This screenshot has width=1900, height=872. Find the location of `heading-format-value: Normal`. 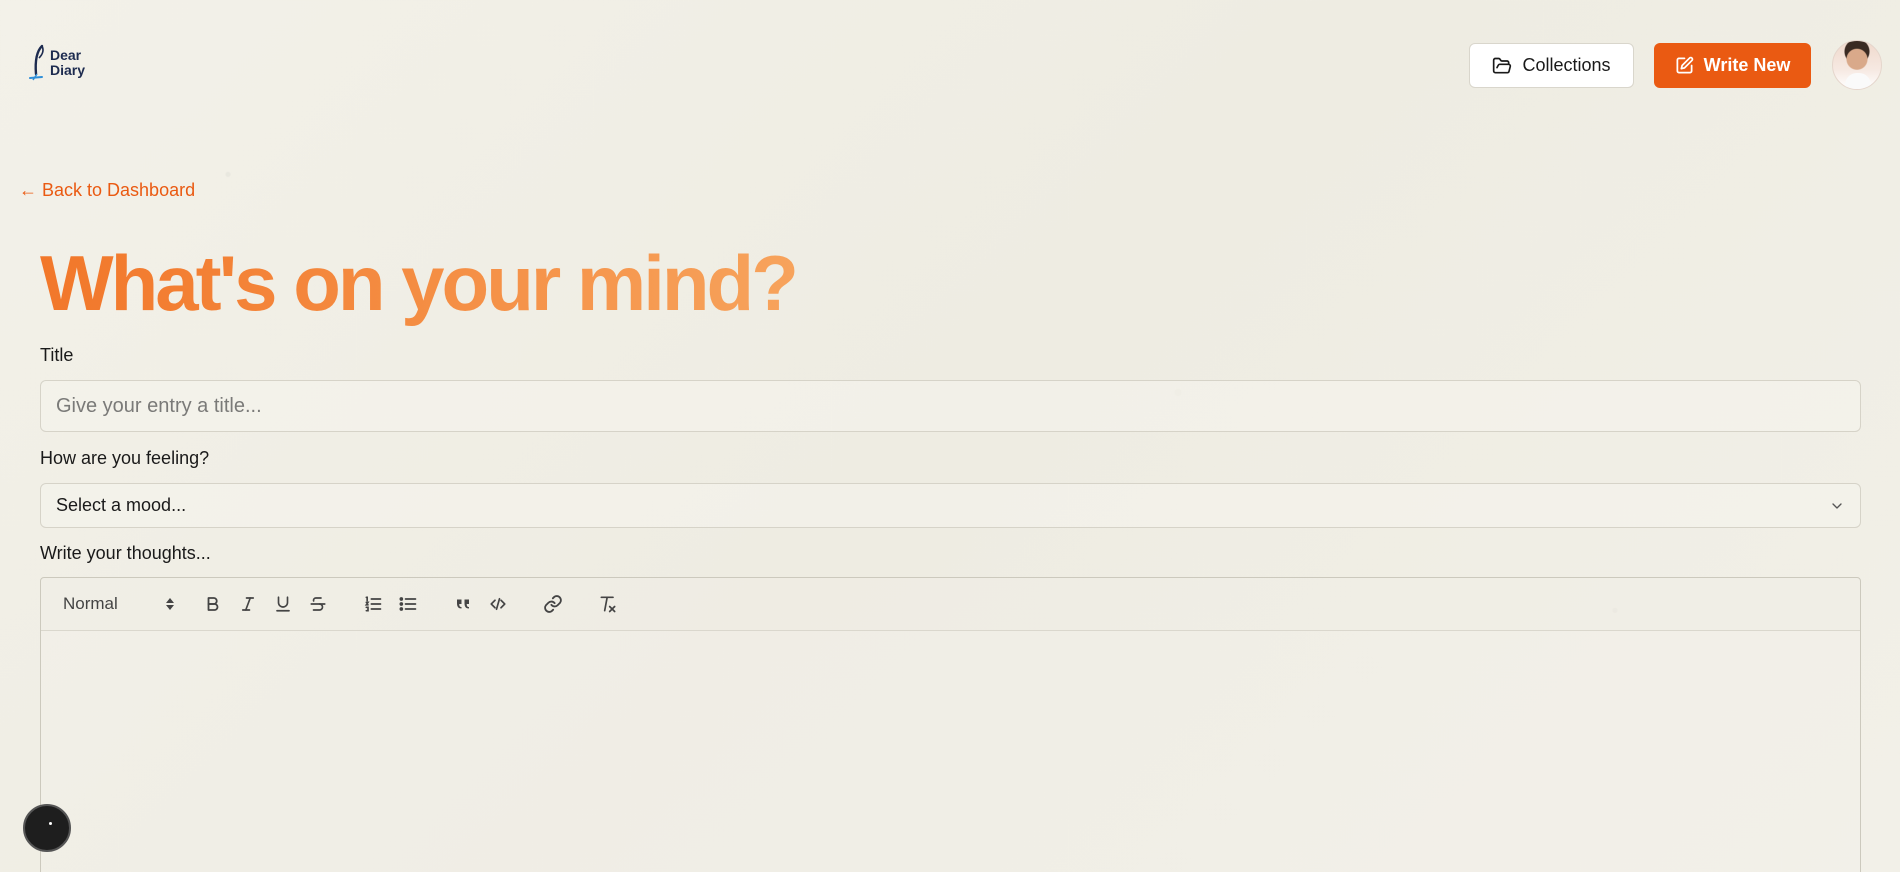

heading-format-value: Normal is located at coordinates (90, 603).